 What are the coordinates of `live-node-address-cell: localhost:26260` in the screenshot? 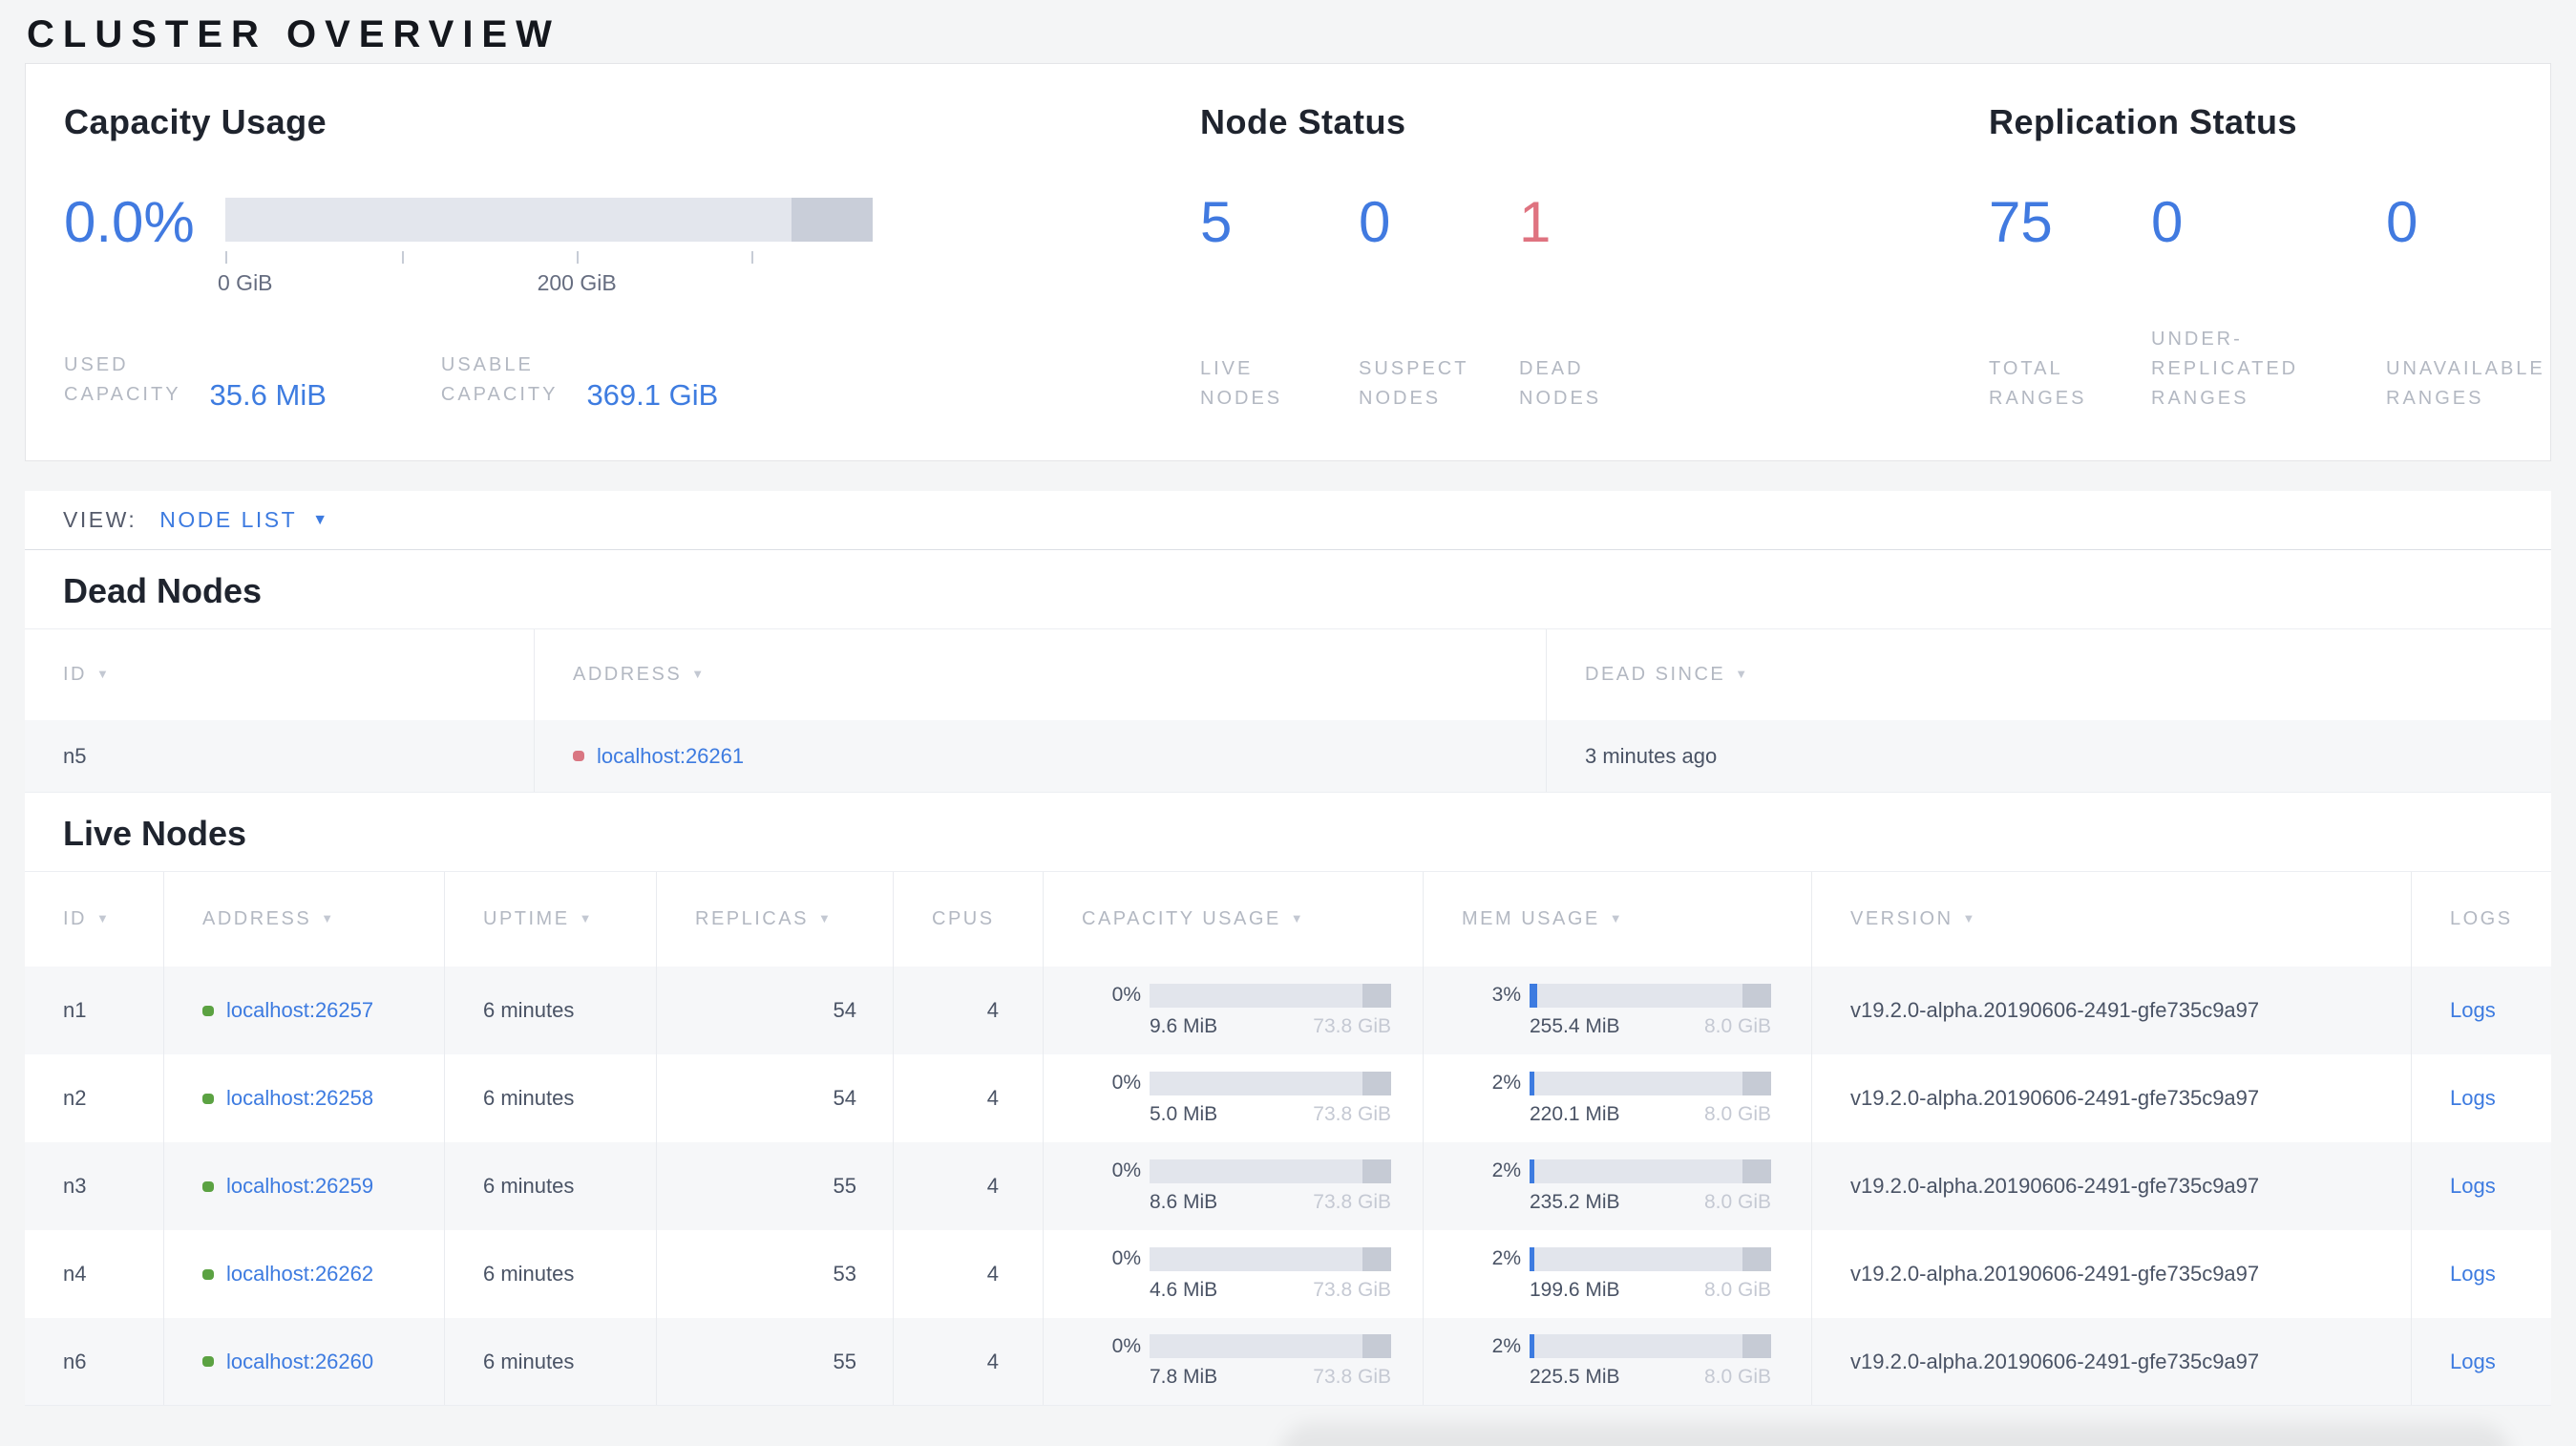 It's located at (304, 1361).